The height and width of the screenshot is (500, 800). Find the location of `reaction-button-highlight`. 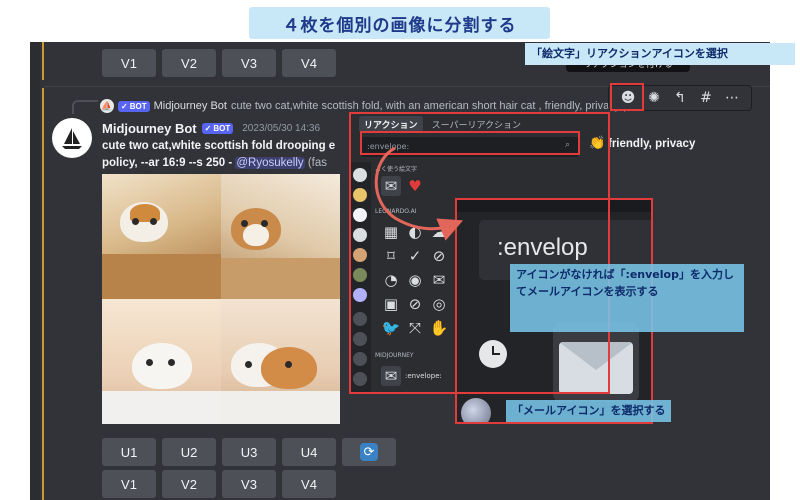

reaction-button-highlight is located at coordinates (627, 97).